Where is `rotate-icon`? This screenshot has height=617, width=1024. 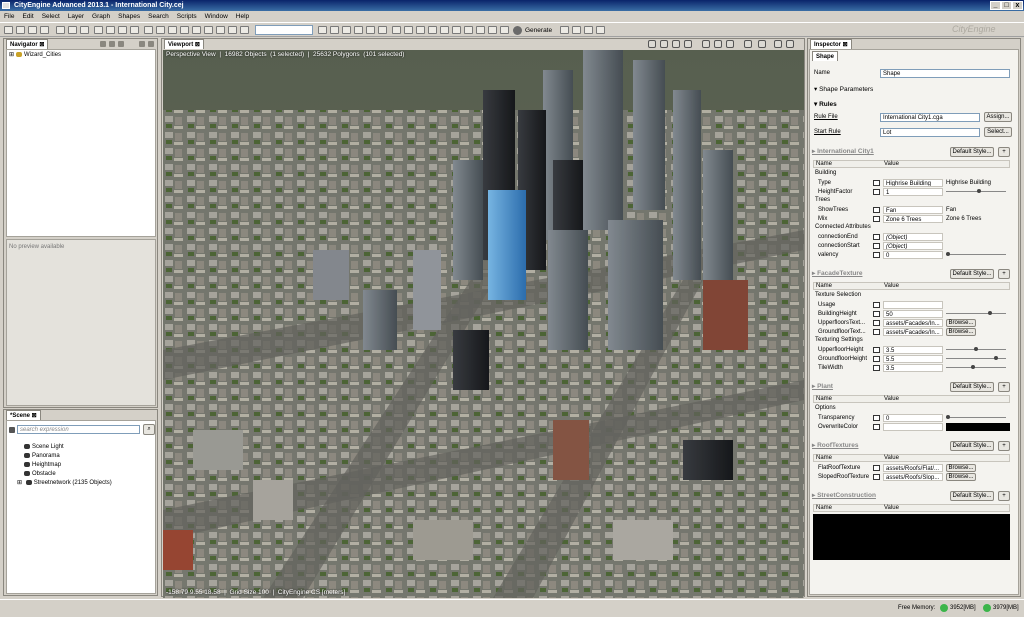
rotate-icon is located at coordinates (122, 30).